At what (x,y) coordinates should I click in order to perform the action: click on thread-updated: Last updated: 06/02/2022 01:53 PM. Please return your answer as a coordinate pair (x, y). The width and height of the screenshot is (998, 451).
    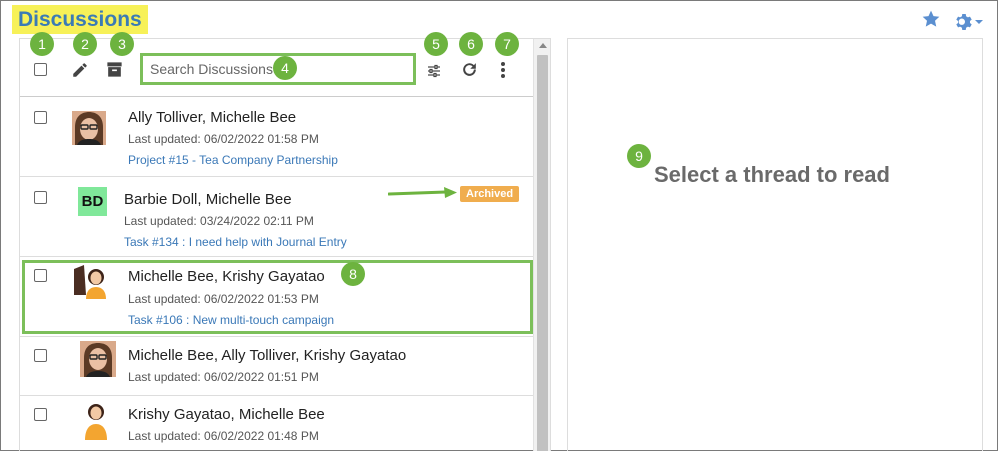
    Looking at the image, I should click on (223, 299).